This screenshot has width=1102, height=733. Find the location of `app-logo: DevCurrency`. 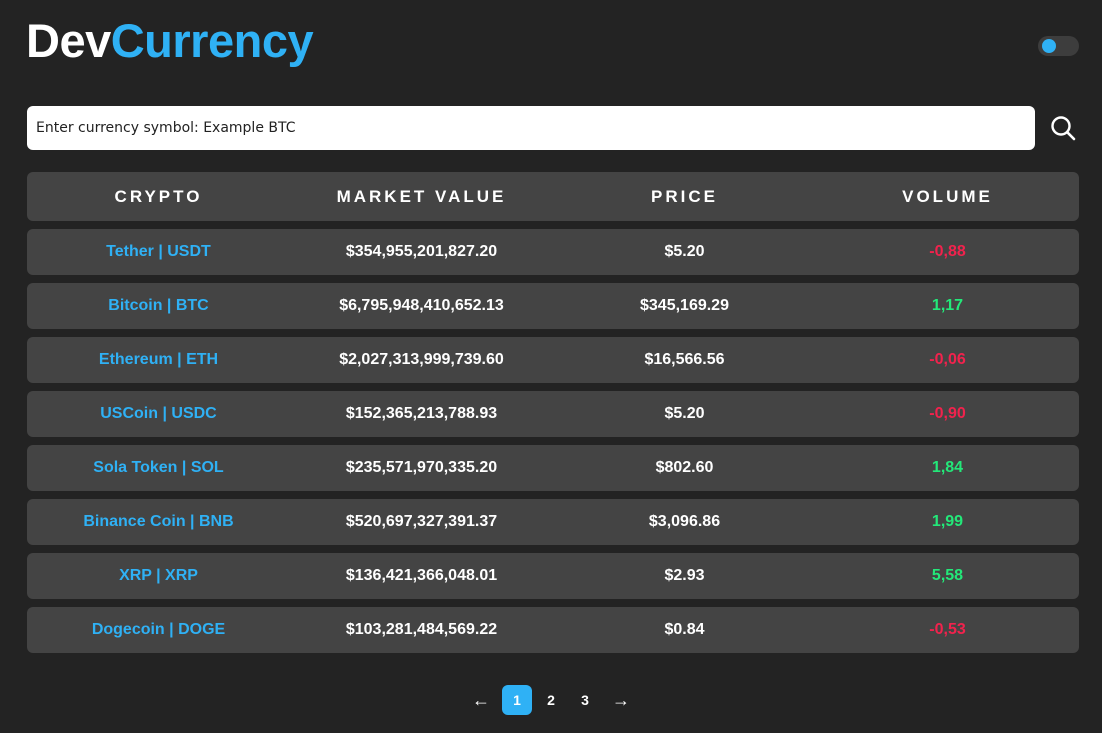

app-logo: DevCurrency is located at coordinates (170, 41).